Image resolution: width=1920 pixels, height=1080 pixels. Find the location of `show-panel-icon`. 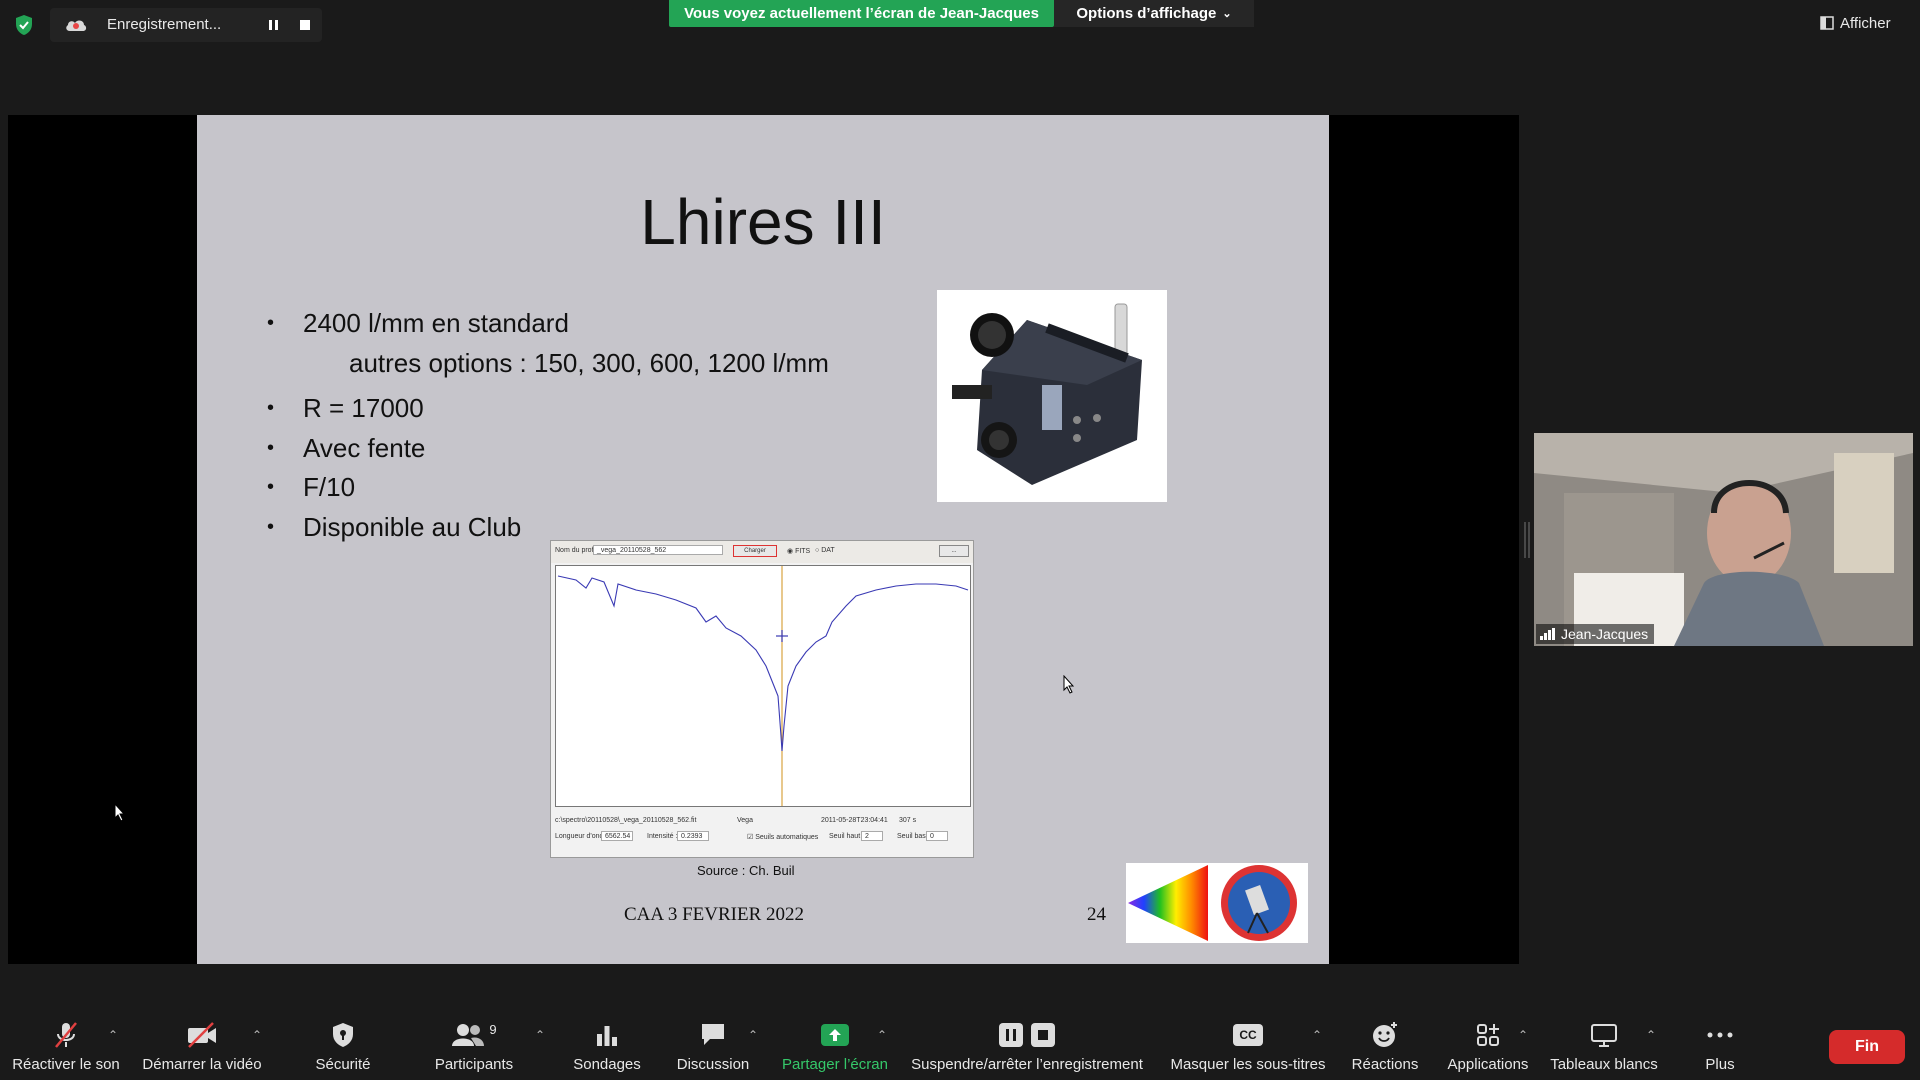

show-panel-icon is located at coordinates (1827, 23).